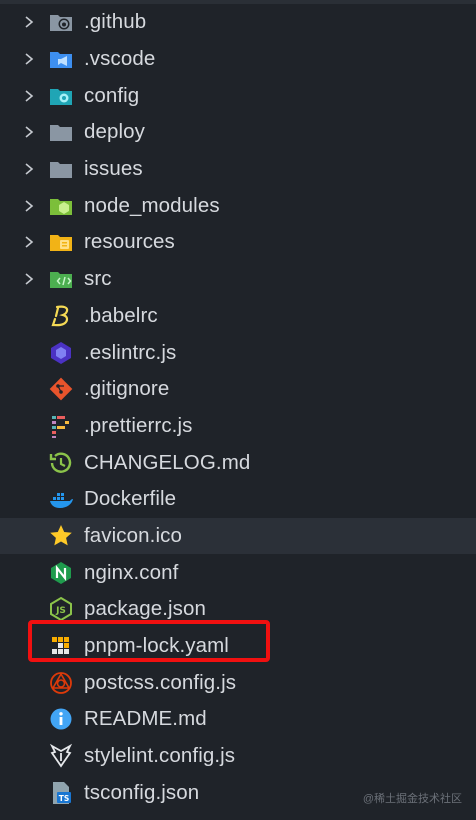  Describe the element at coordinates (238, 756) in the screenshot. I see `tree-item-stylelint-config: stylelint.config.js` at that location.